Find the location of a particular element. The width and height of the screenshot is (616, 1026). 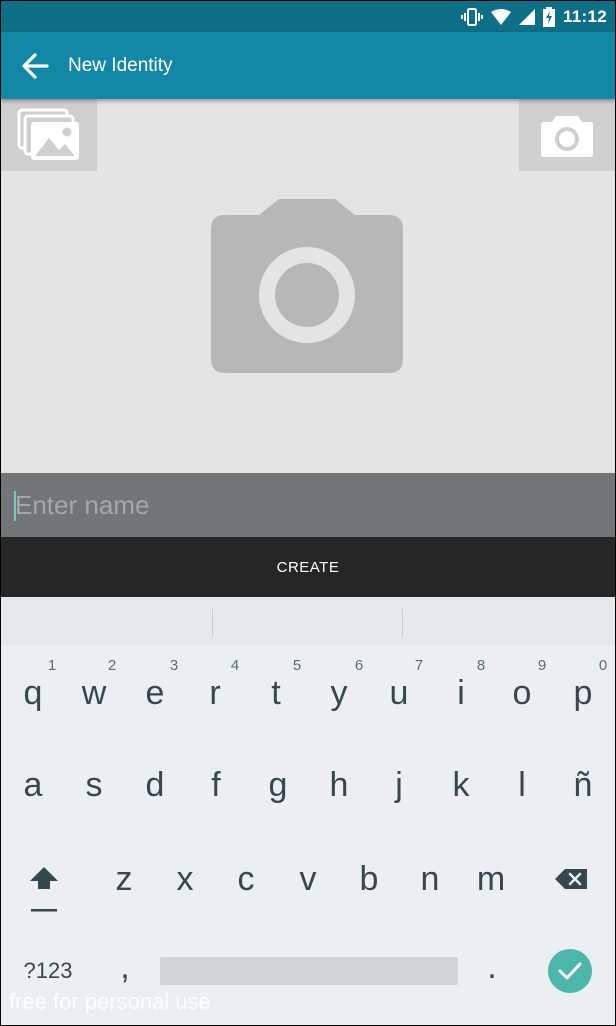

key-hint: 8 is located at coordinates (481, 665).